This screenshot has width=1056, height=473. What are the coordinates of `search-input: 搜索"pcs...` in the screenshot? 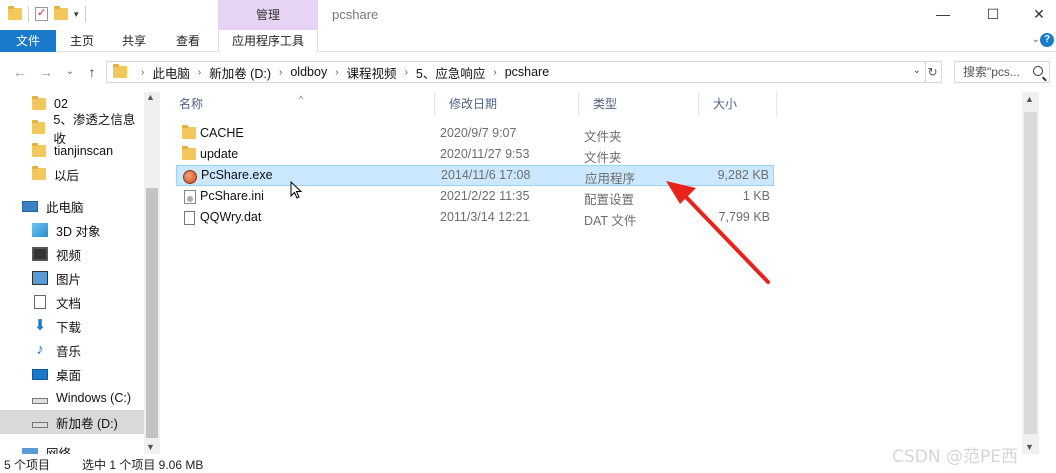 It's located at (1002, 72).